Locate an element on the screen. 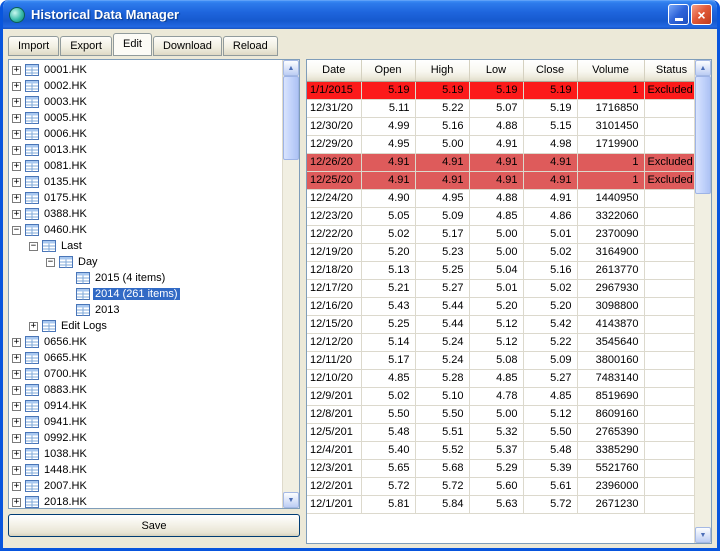  tree-item-label: 2007.HK is located at coordinates (65, 486).